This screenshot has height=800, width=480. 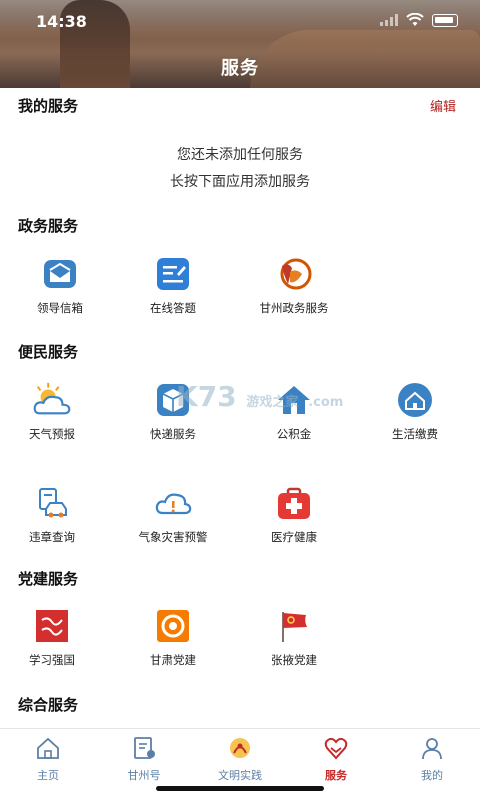 What do you see at coordinates (48, 705) in the screenshot?
I see `general-services-heading: 综合服务` at bounding box center [48, 705].